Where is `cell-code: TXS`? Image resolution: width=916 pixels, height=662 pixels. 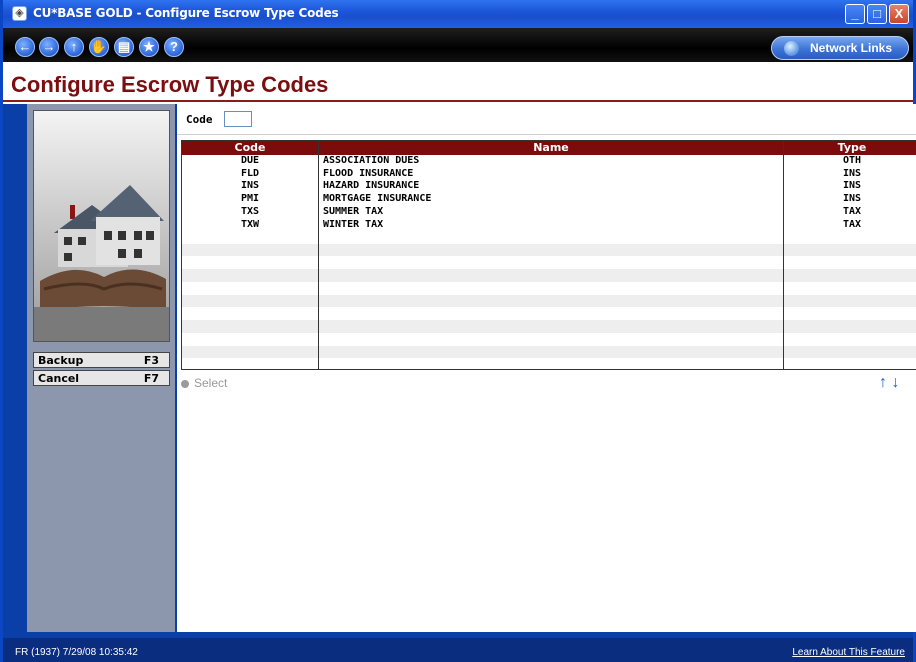 cell-code: TXS is located at coordinates (250, 211).